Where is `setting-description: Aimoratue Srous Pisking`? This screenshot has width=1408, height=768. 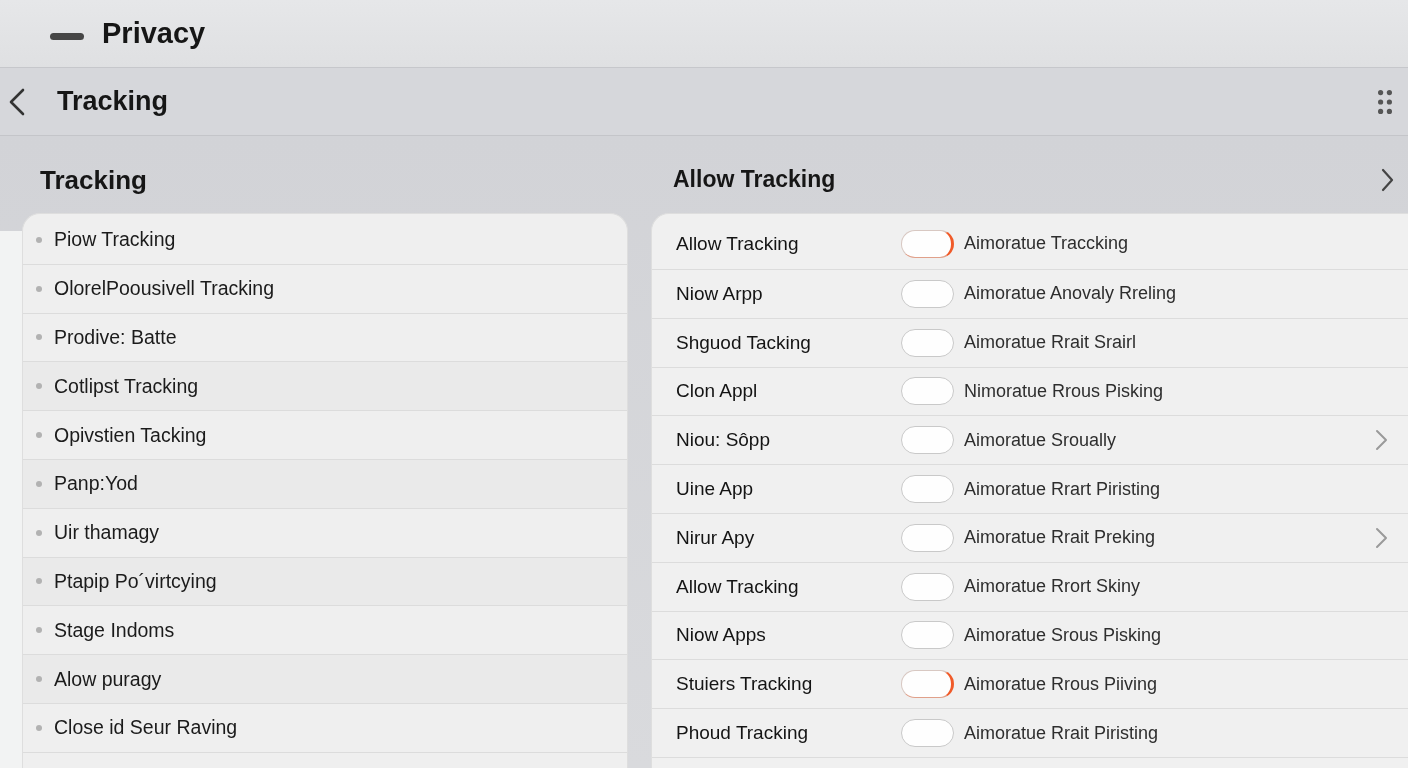
setting-description: Aimoratue Srous Pisking is located at coordinates (1063, 635).